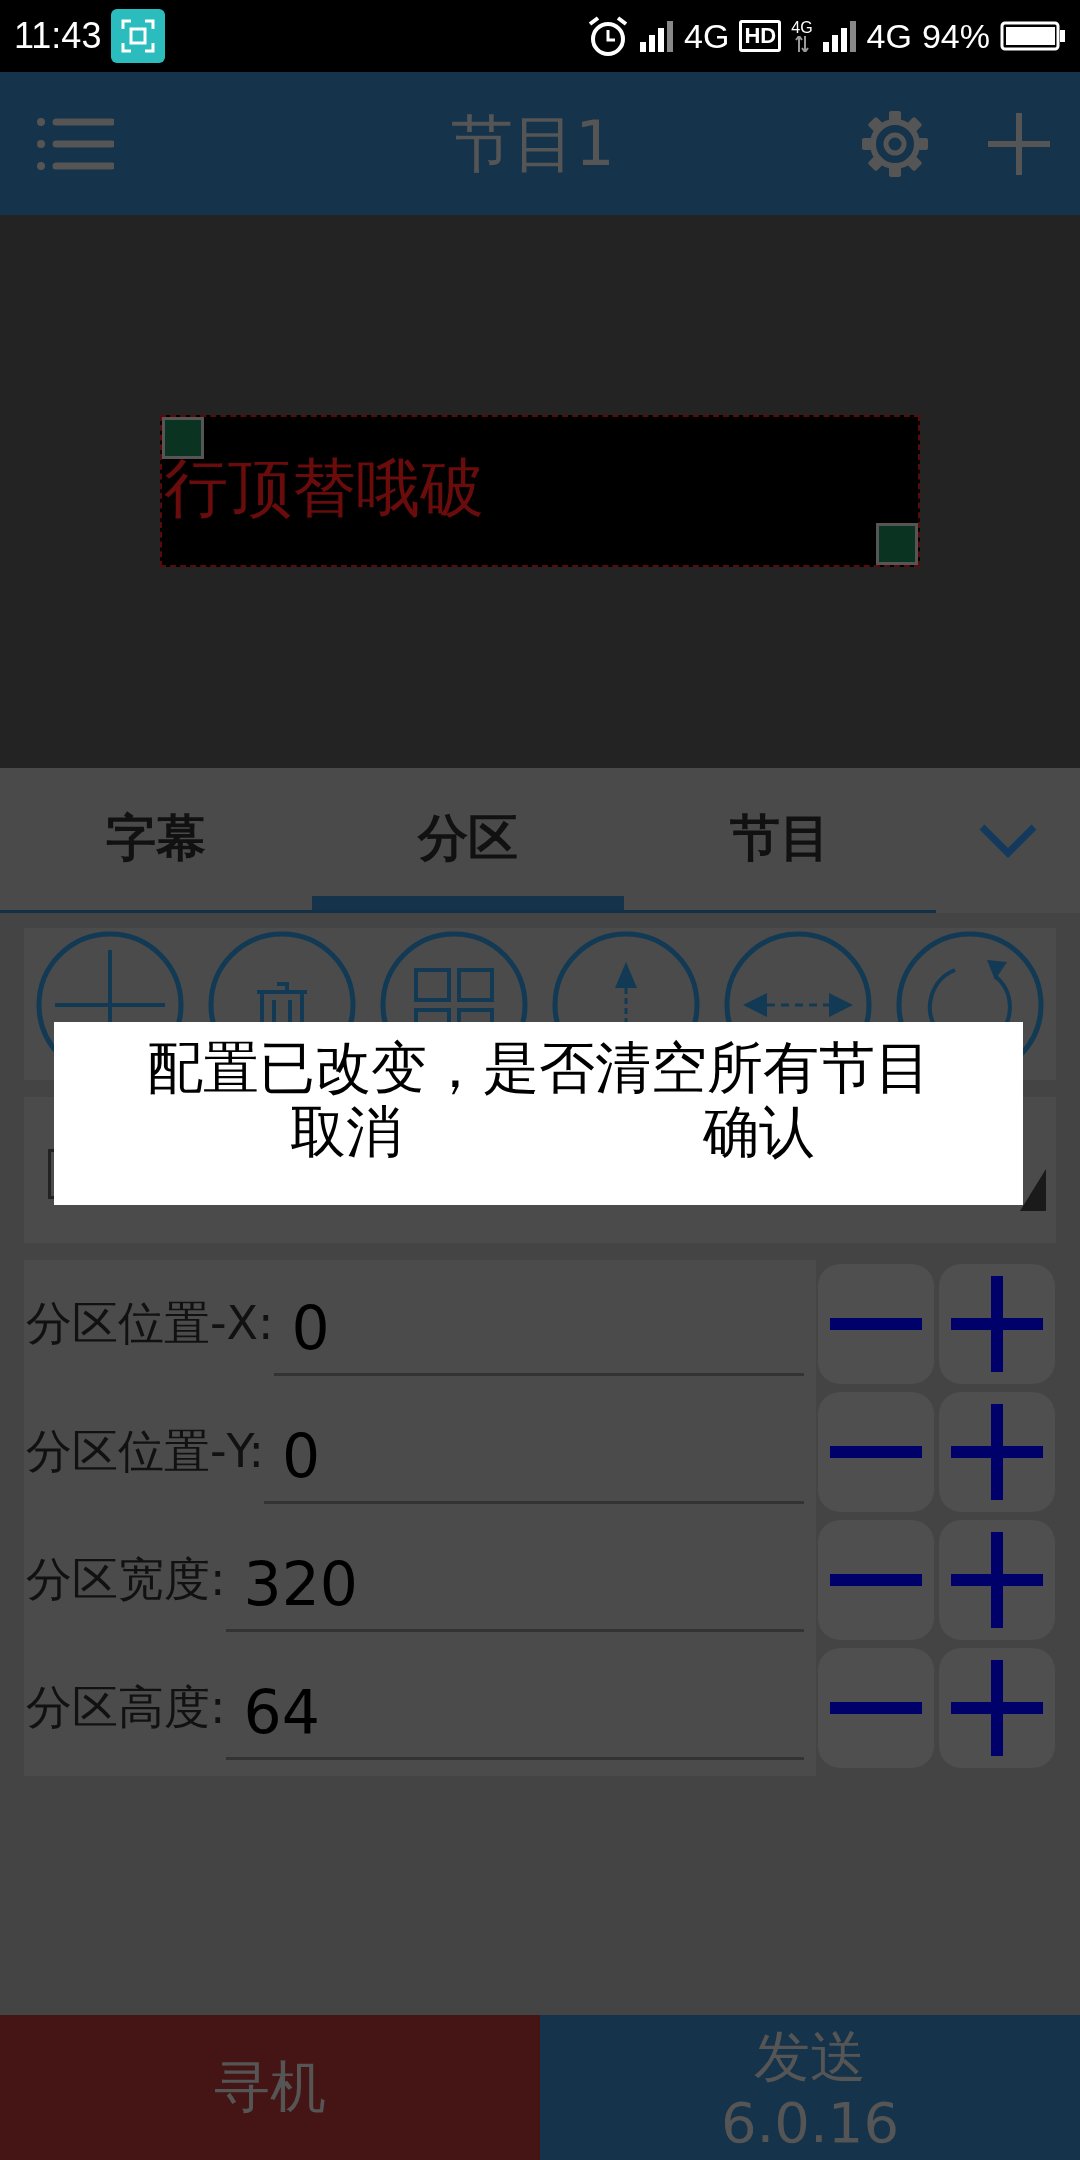  I want to click on clock-time: 11:43, so click(58, 36).